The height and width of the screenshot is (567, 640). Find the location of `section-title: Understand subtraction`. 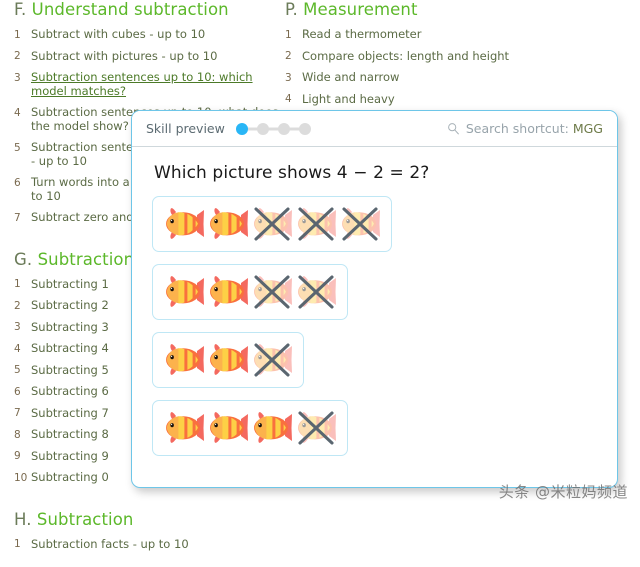

section-title: Understand subtraction is located at coordinates (130, 9).